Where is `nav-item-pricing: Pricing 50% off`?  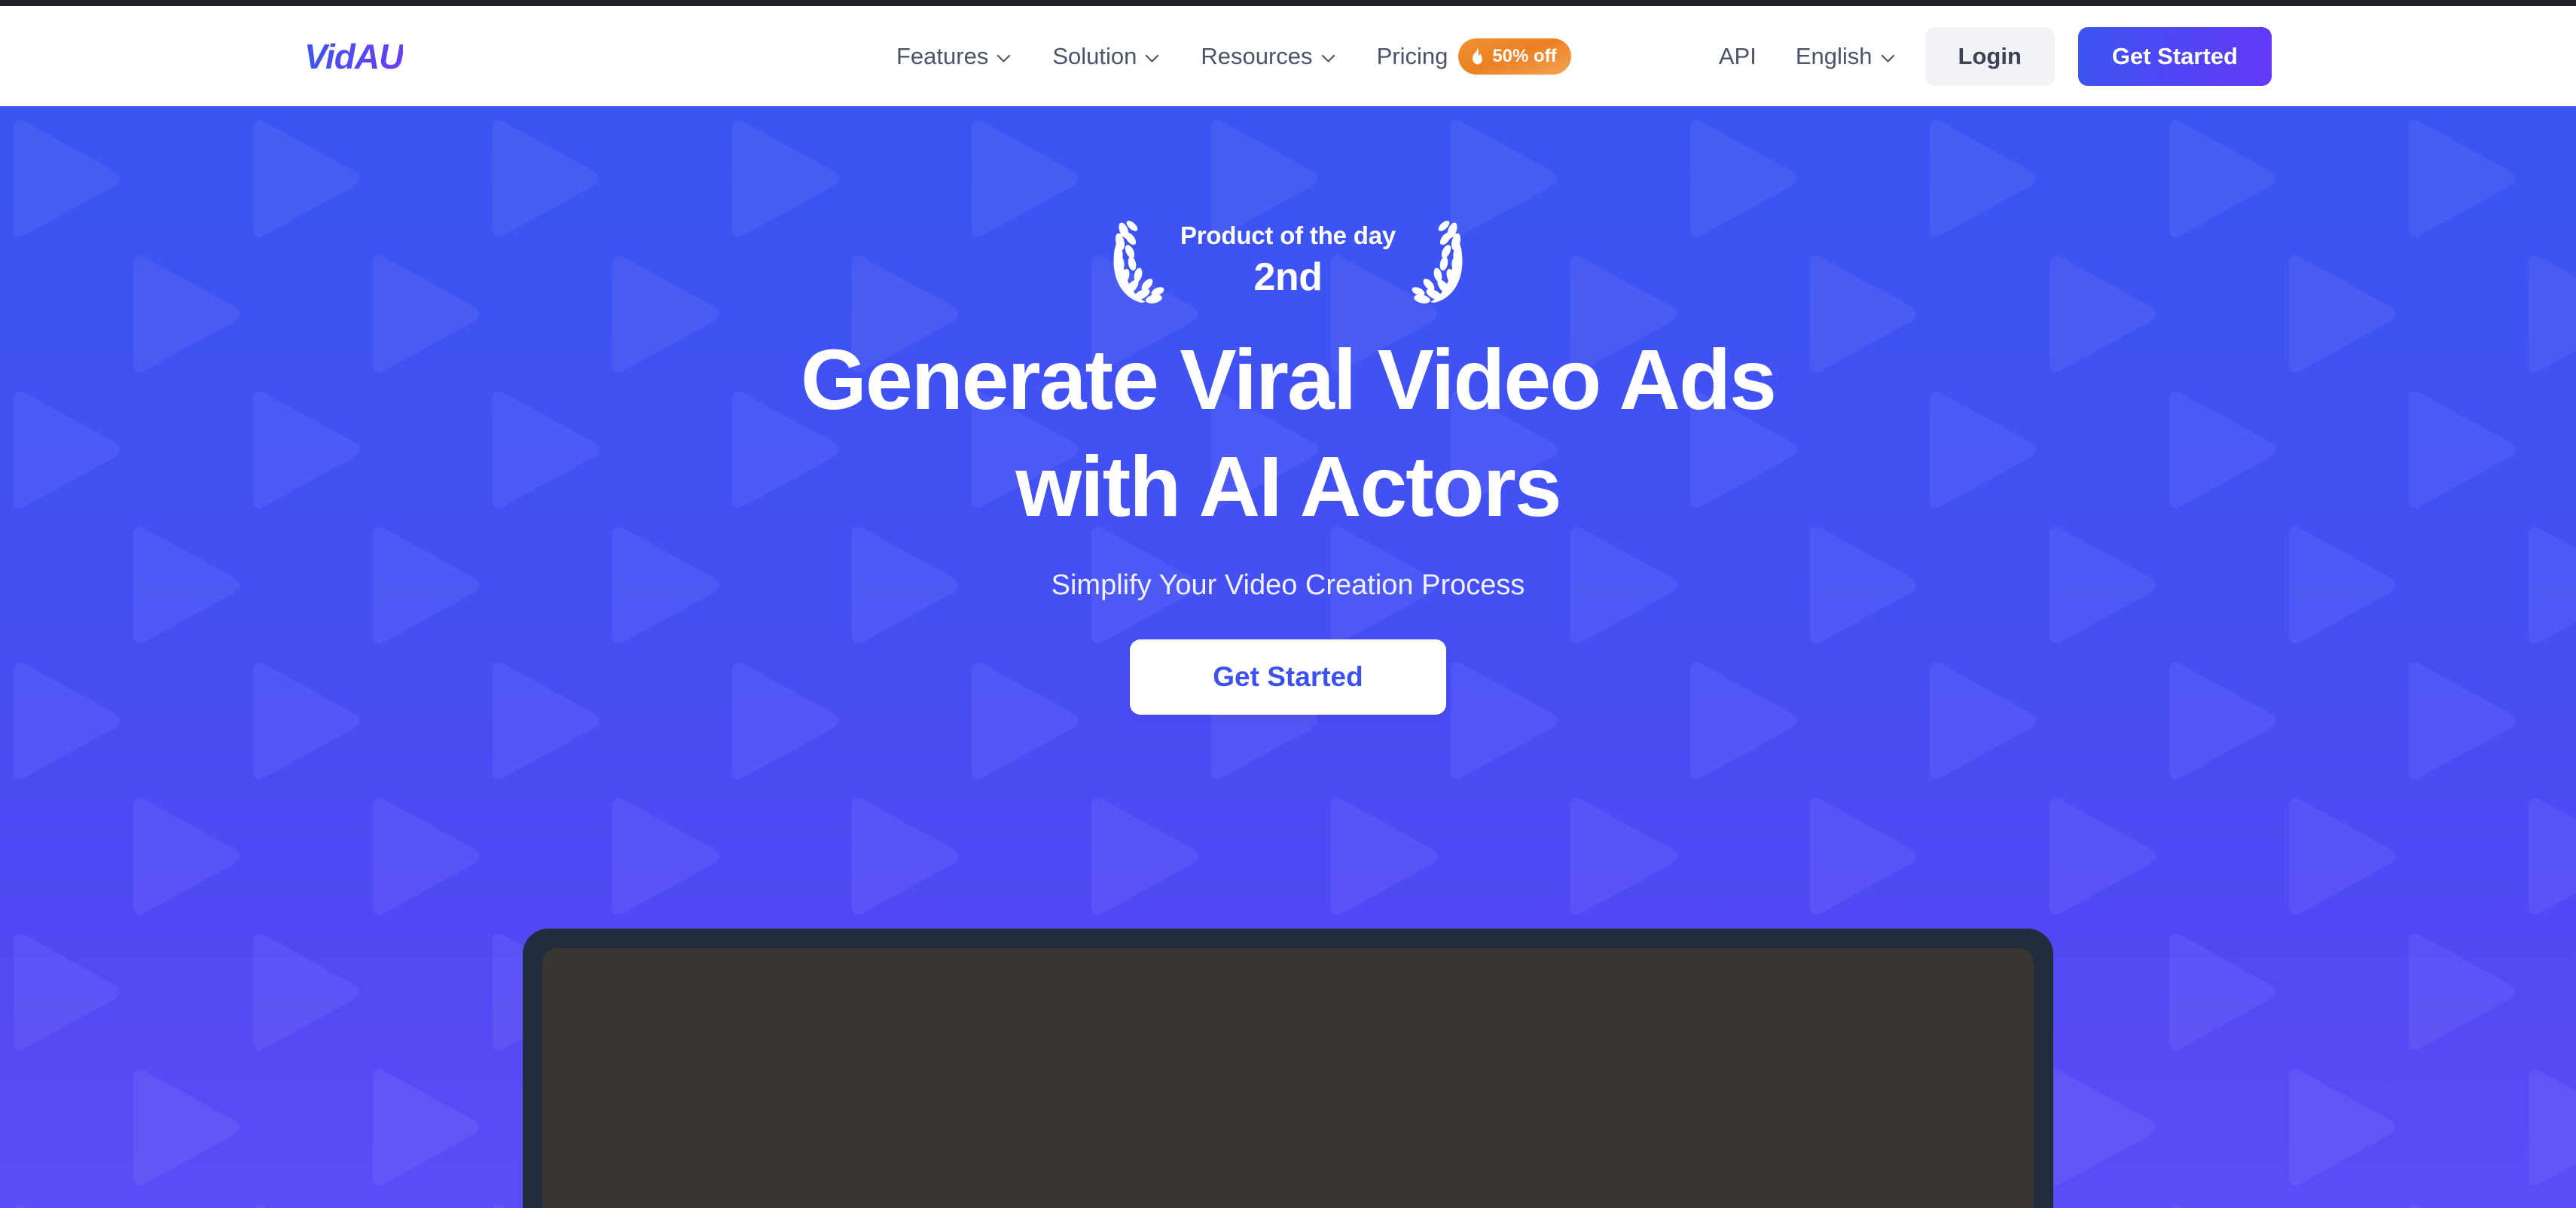 nav-item-pricing: Pricing 50% off is located at coordinates (1474, 56).